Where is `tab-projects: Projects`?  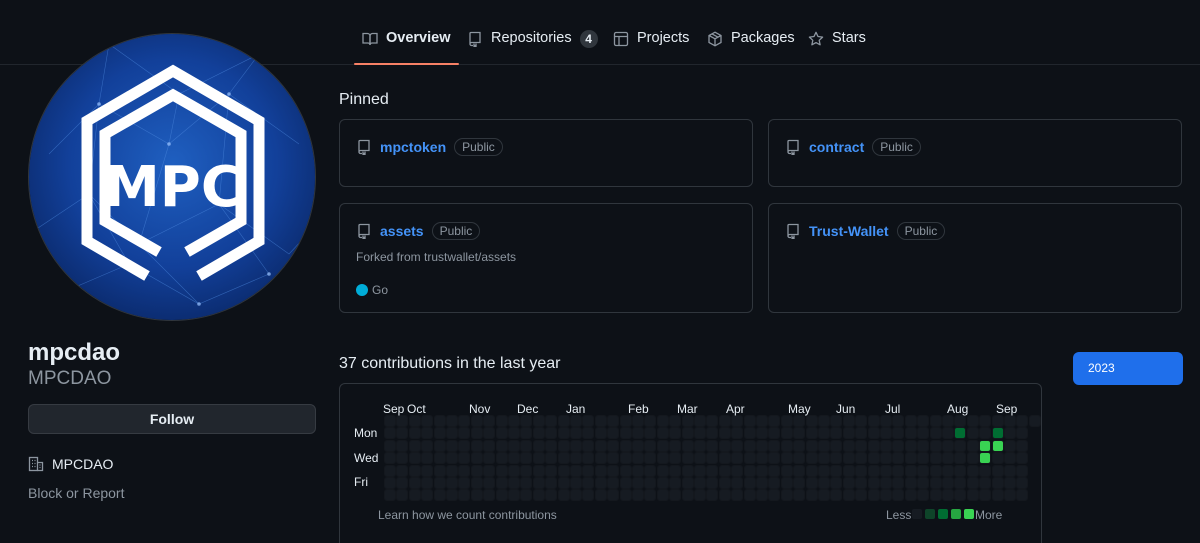 tab-projects: Projects is located at coordinates (651, 40).